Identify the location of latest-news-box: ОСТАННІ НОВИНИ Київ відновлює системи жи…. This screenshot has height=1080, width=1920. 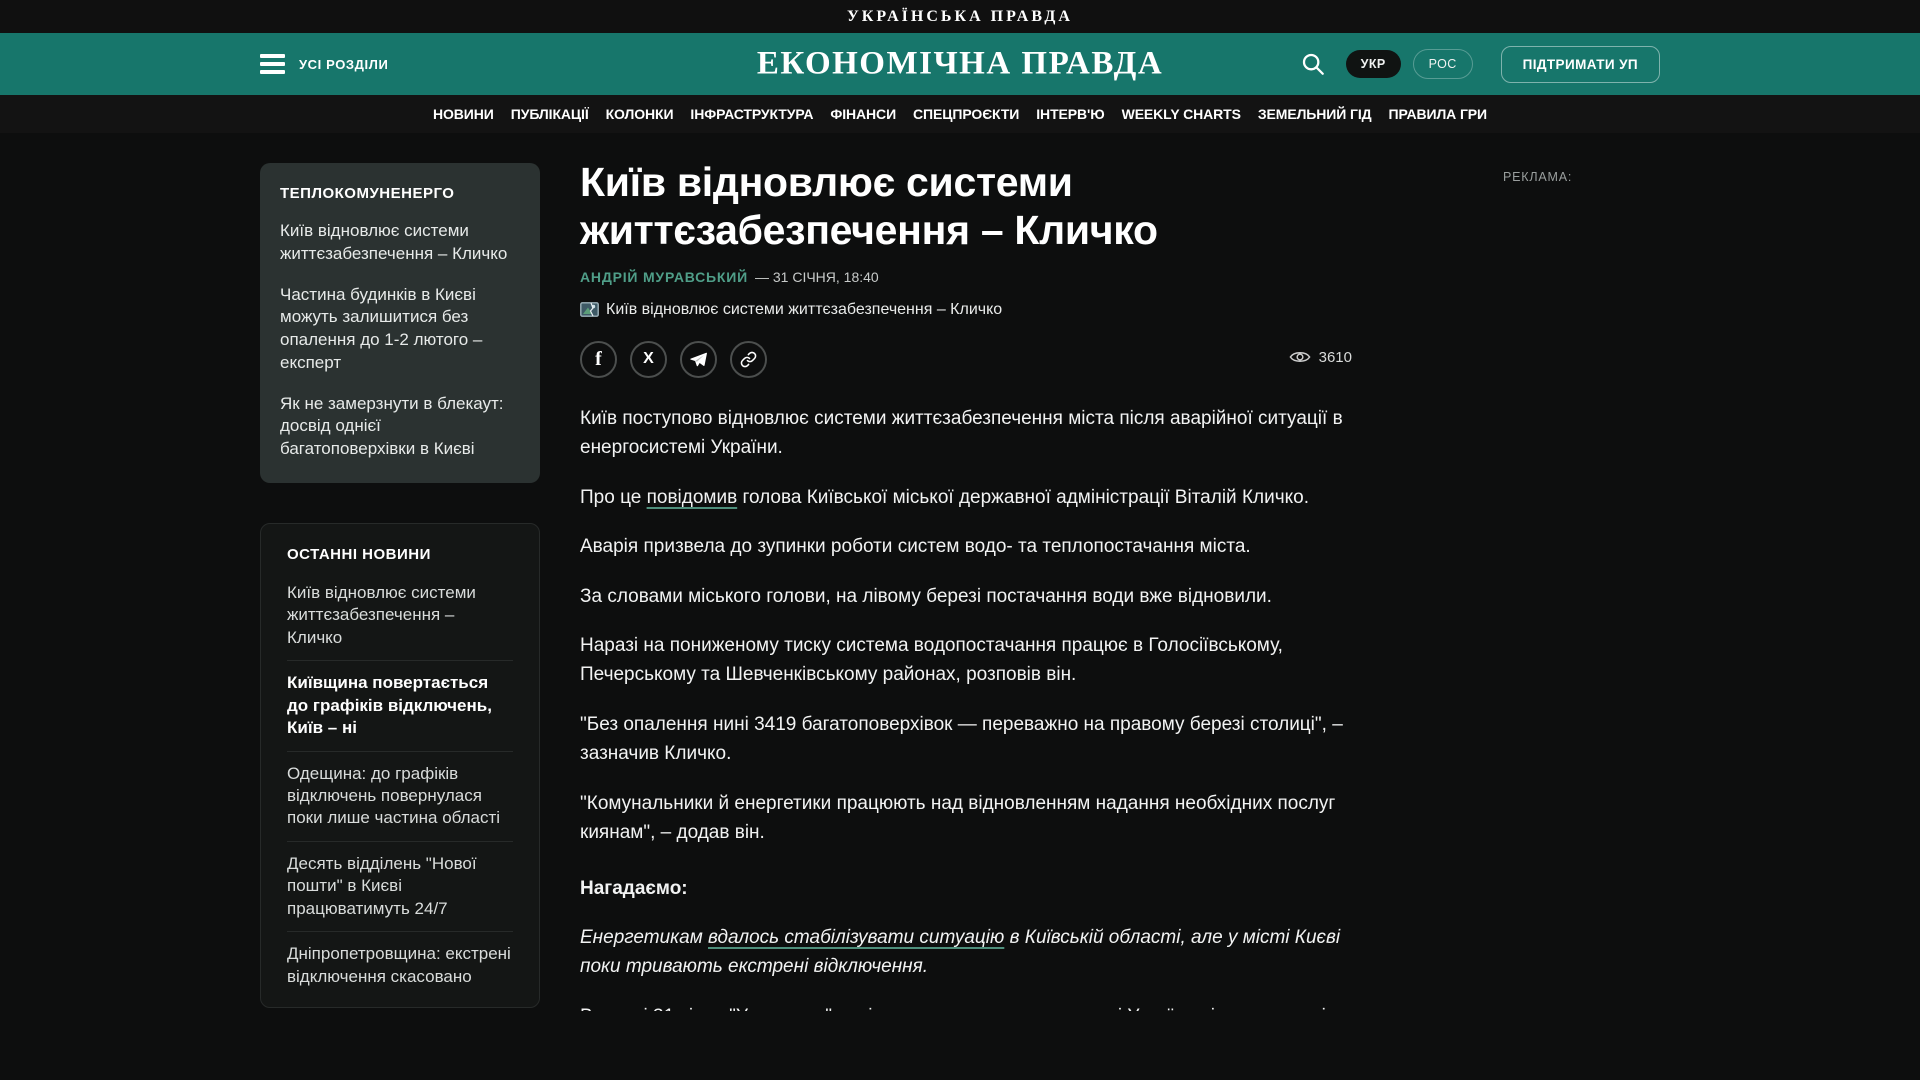
(400, 765).